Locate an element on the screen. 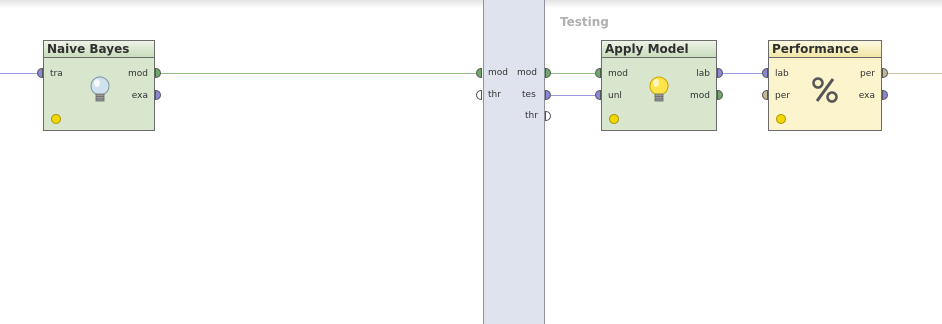 The width and height of the screenshot is (942, 324). lightbulb-off-icon is located at coordinates (100, 89).